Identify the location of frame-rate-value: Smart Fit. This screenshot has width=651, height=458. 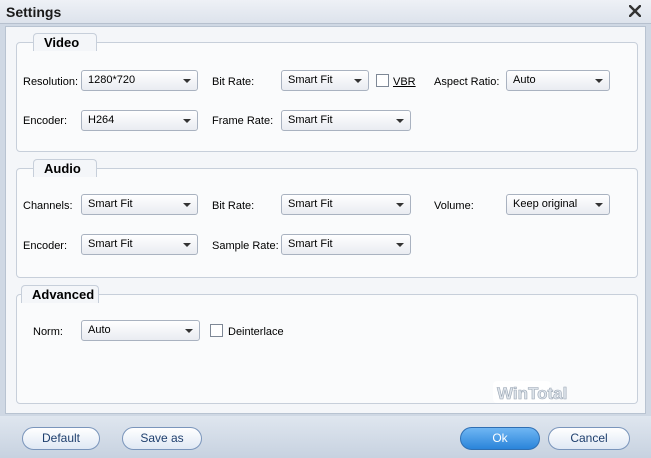
(310, 120).